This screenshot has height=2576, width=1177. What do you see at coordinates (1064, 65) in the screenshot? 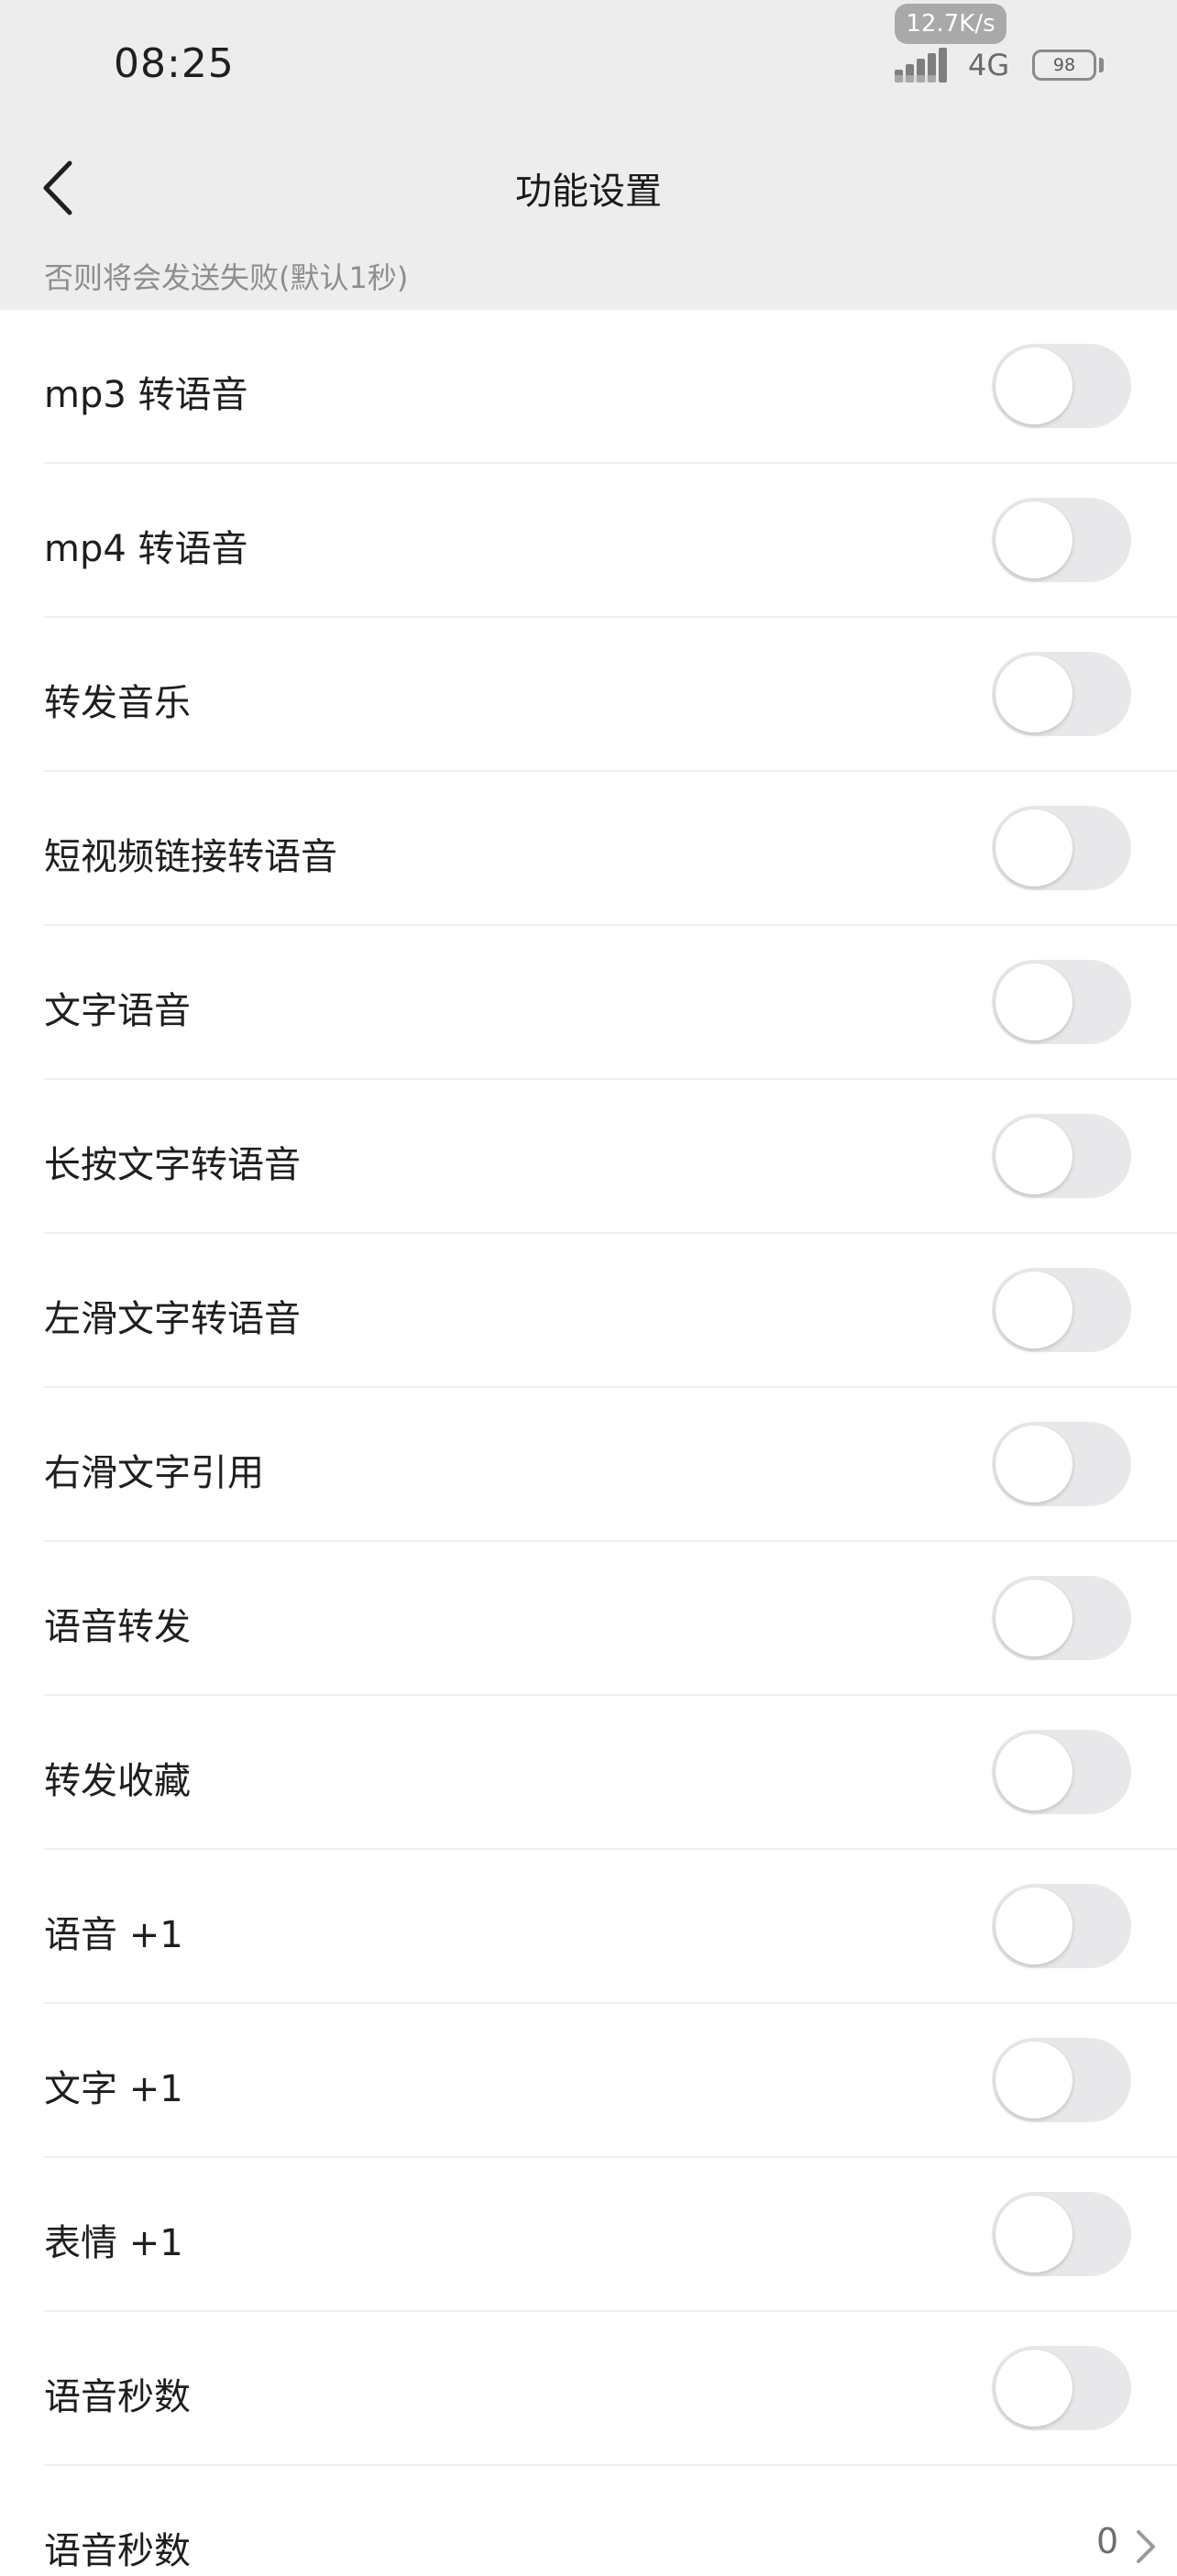
I see `battery-icon: 98` at bounding box center [1064, 65].